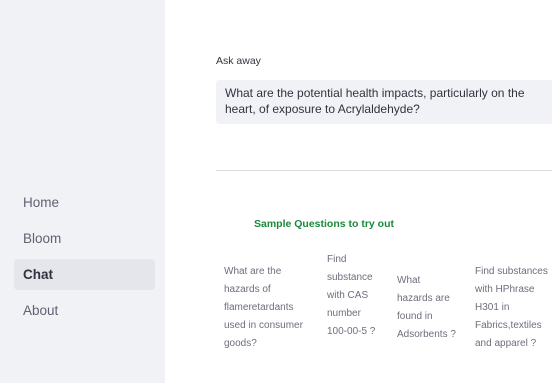 The image size is (552, 383). I want to click on divider, so click(384, 170).